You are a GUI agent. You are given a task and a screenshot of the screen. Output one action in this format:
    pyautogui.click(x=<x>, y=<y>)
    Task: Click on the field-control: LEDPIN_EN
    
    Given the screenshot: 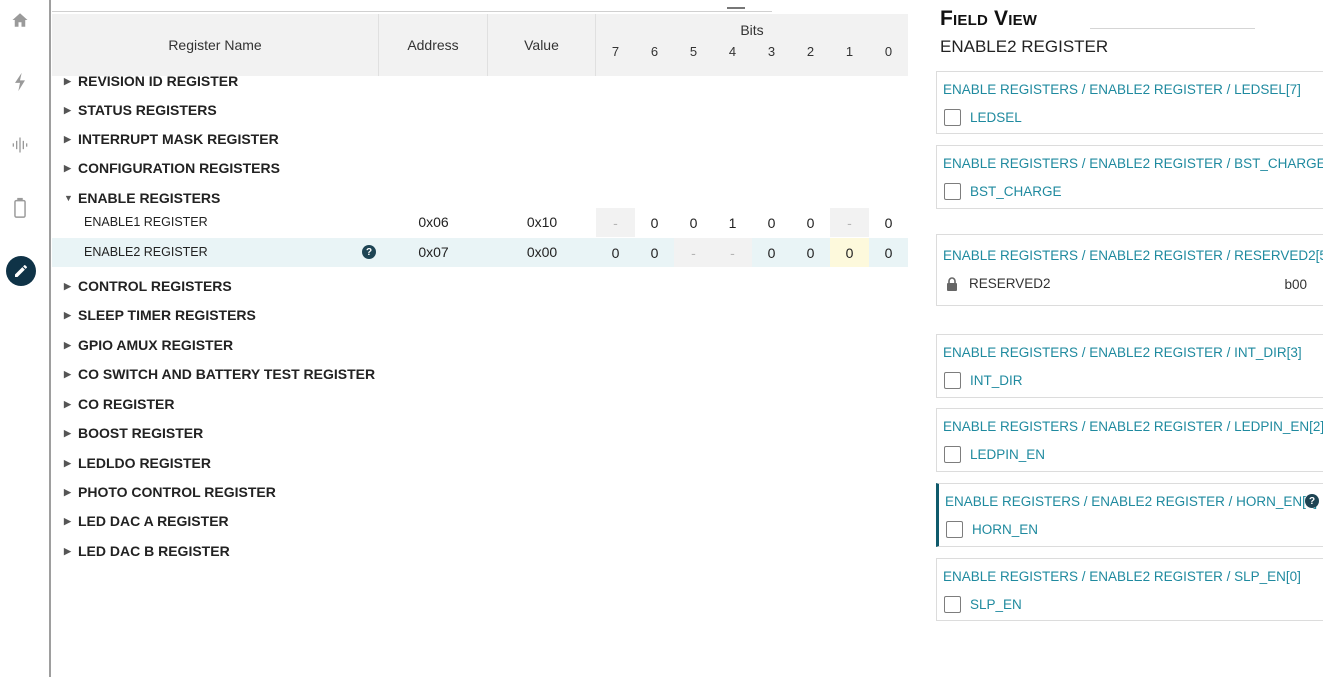 What is the action you would take?
    pyautogui.click(x=994, y=454)
    